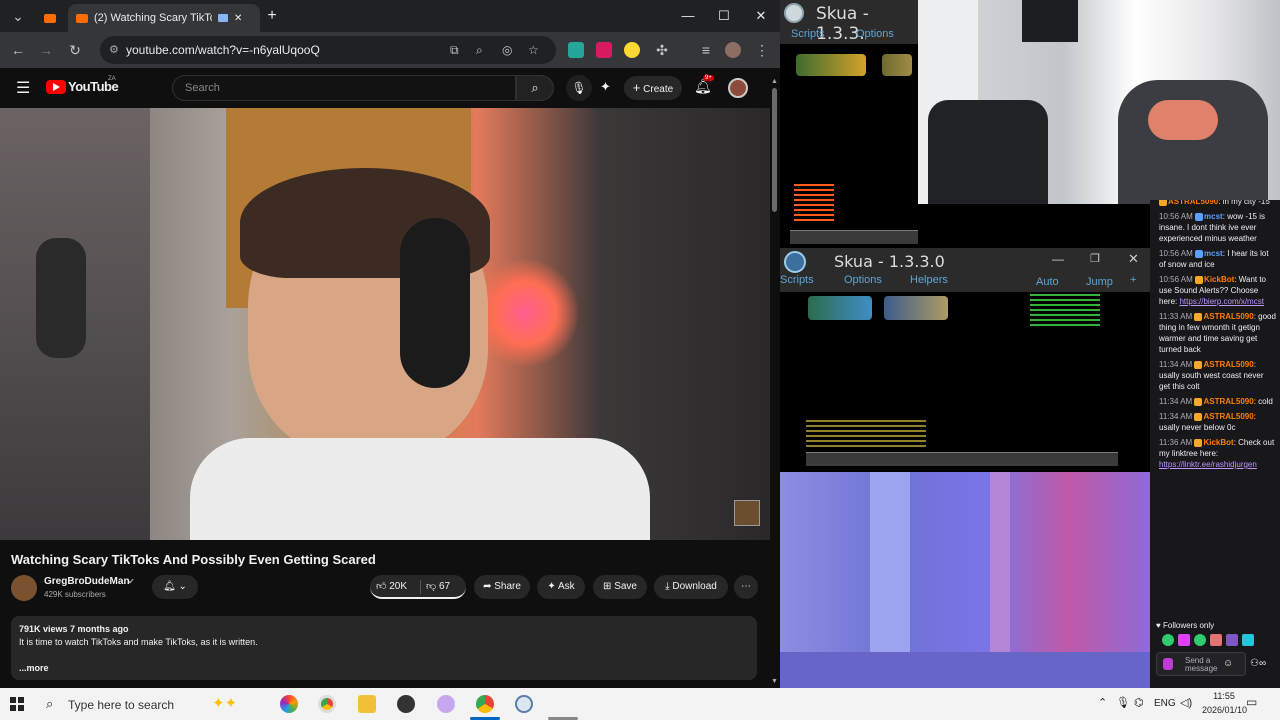 The image size is (1280, 720). Describe the element at coordinates (775, 383) in the screenshot. I see `page-scrollbar: ▲ ▼` at that location.